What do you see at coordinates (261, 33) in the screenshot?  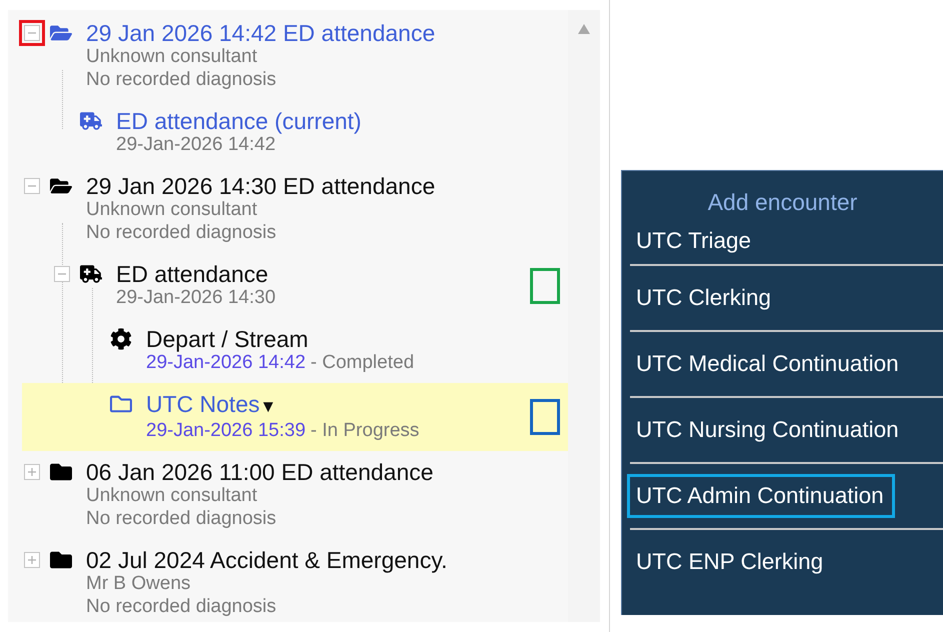 I see `encounter-title: 29 Jan 2026 14:42 ED attendance` at bounding box center [261, 33].